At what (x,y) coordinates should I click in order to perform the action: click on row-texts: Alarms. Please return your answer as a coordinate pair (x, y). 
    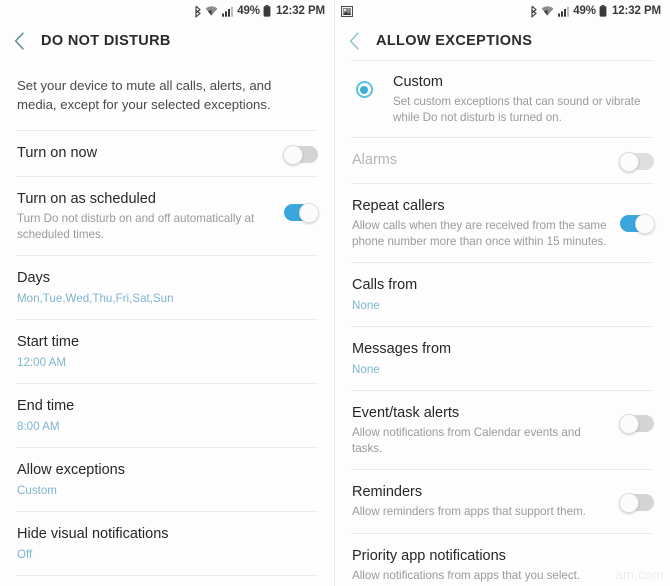
    Looking at the image, I should click on (486, 160).